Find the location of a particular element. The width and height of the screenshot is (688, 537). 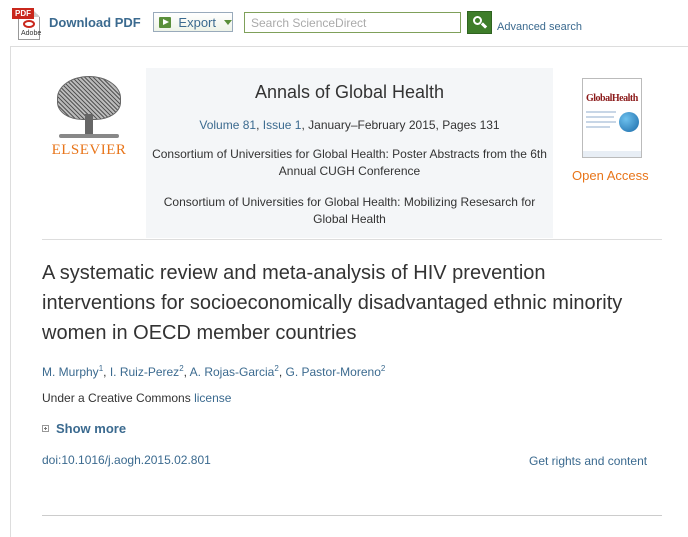

author-link: M. Murphy is located at coordinates (70, 372).